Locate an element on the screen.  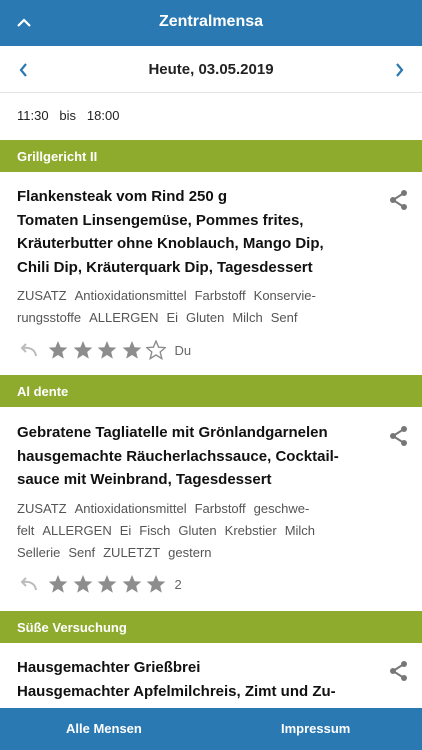
section-header: Süße Versuchung is located at coordinates (211, 627).